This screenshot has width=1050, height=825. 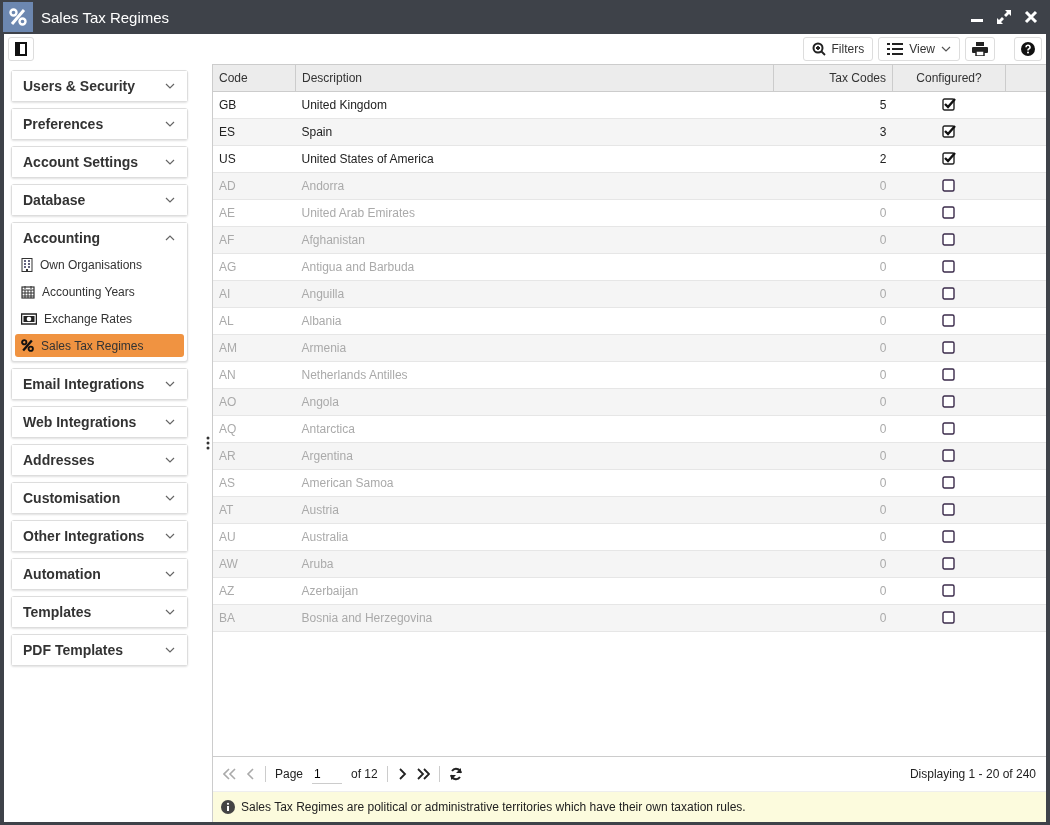 I want to click on section-header: Account Settings, so click(x=99, y=162).